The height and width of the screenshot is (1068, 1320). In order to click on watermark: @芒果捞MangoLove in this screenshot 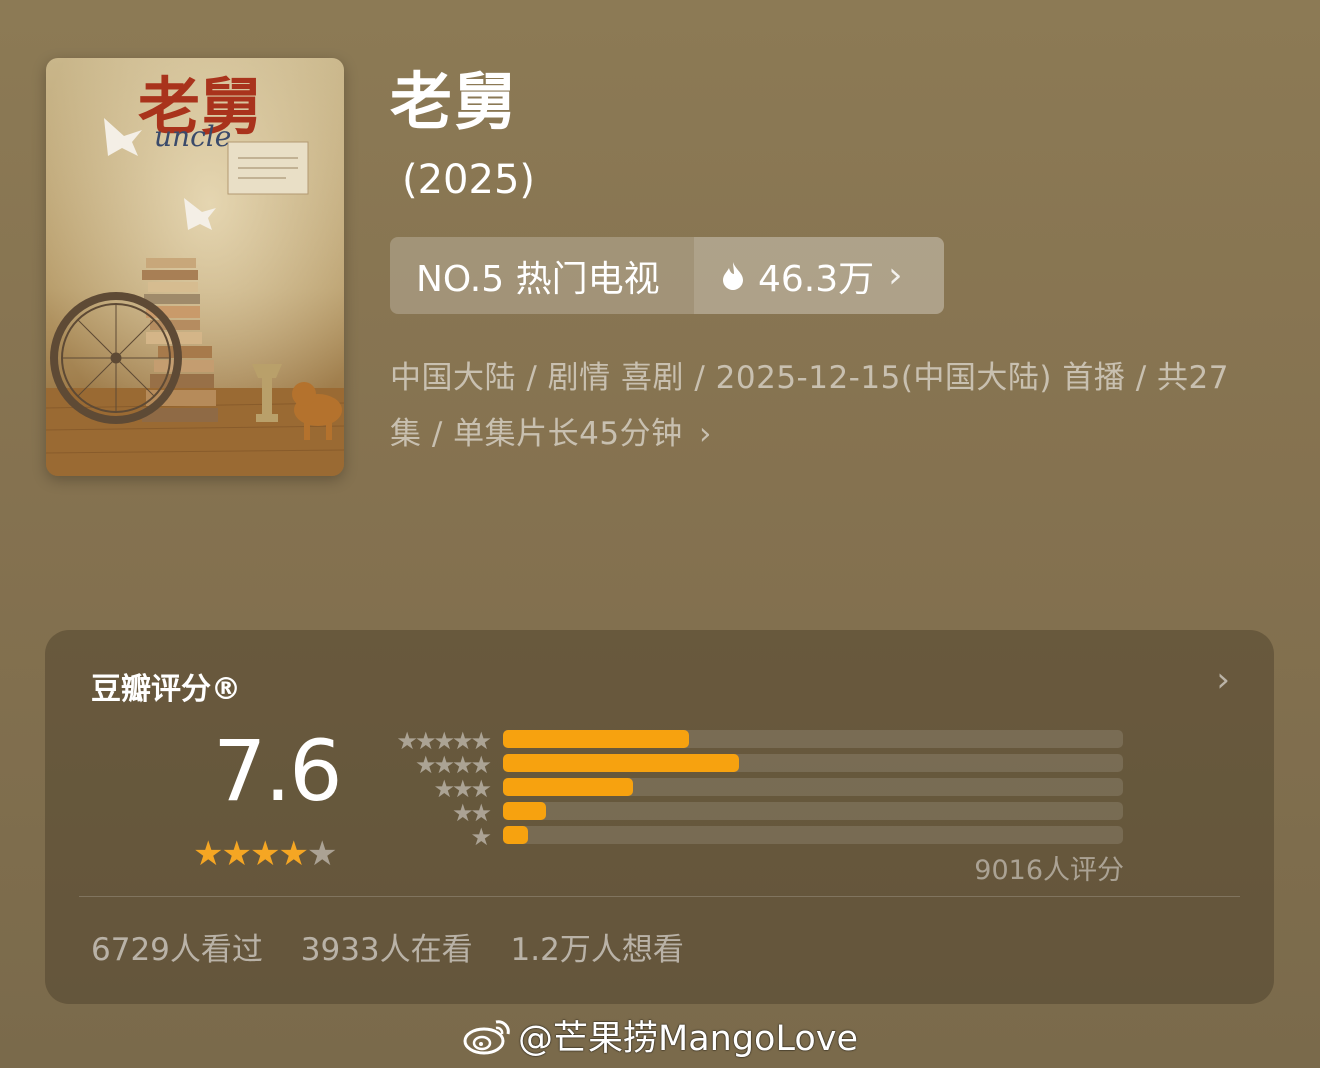, I will do `click(660, 1035)`.